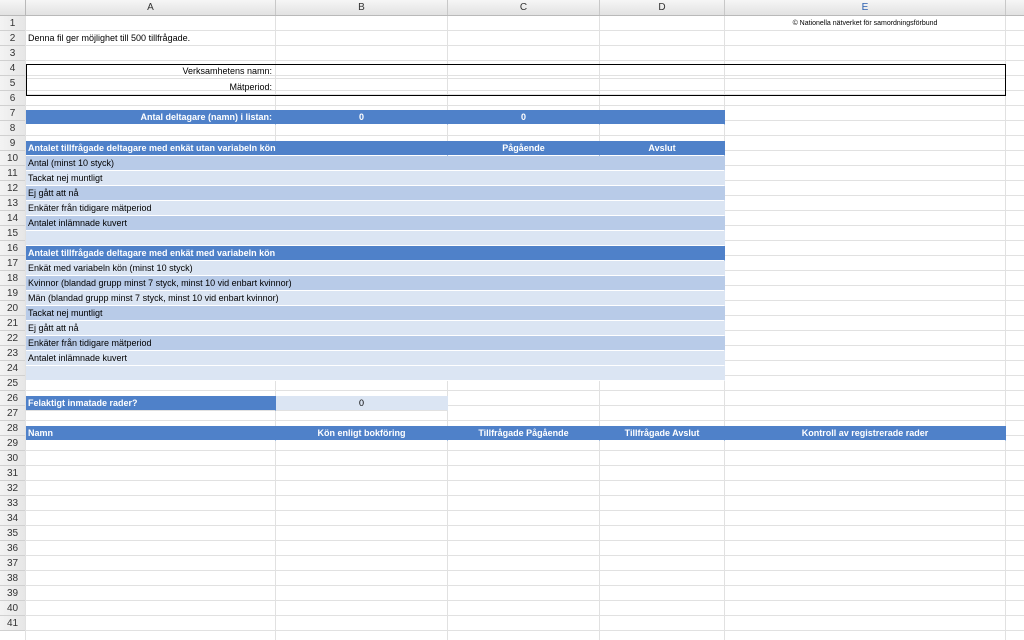 This screenshot has height=640, width=1024. I want to click on section1-col-ongoing: Pågående, so click(524, 148).